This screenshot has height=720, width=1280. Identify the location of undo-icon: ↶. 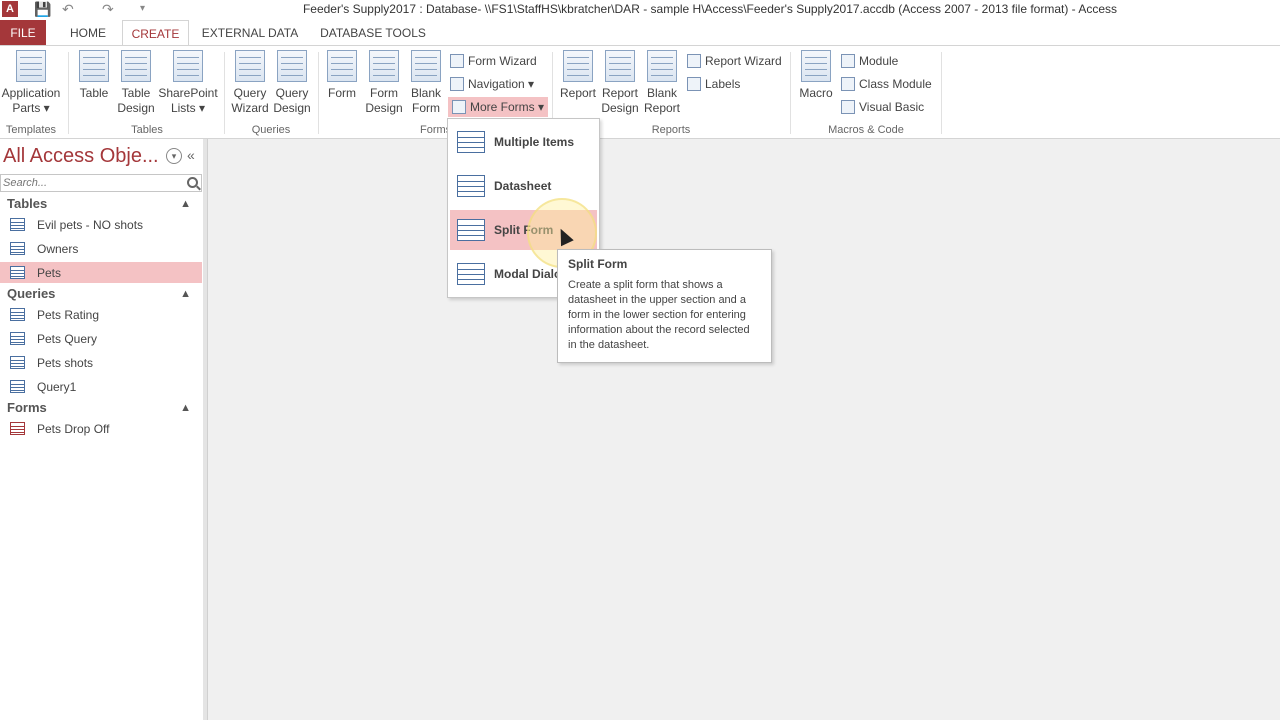
(68, 9).